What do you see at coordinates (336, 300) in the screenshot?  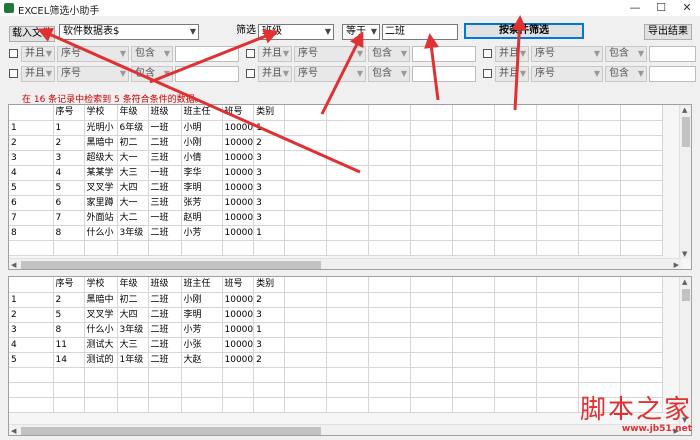 I see `table-row: 1 2 黑暗中 初二 二班 小刚 10000 2` at bounding box center [336, 300].